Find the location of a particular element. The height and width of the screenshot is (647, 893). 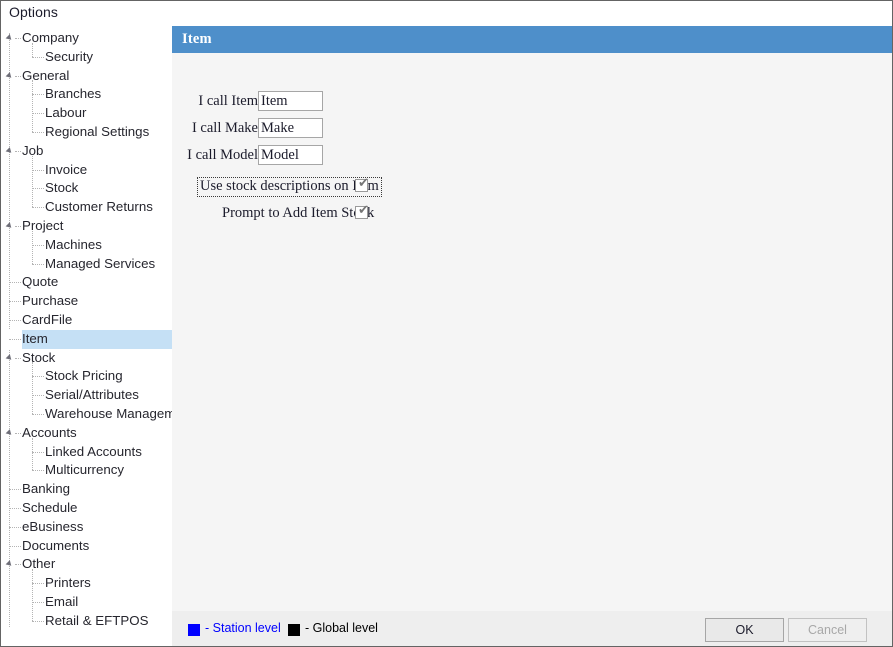

field-row-i-call-item: I call Item is located at coordinates (225, 102).